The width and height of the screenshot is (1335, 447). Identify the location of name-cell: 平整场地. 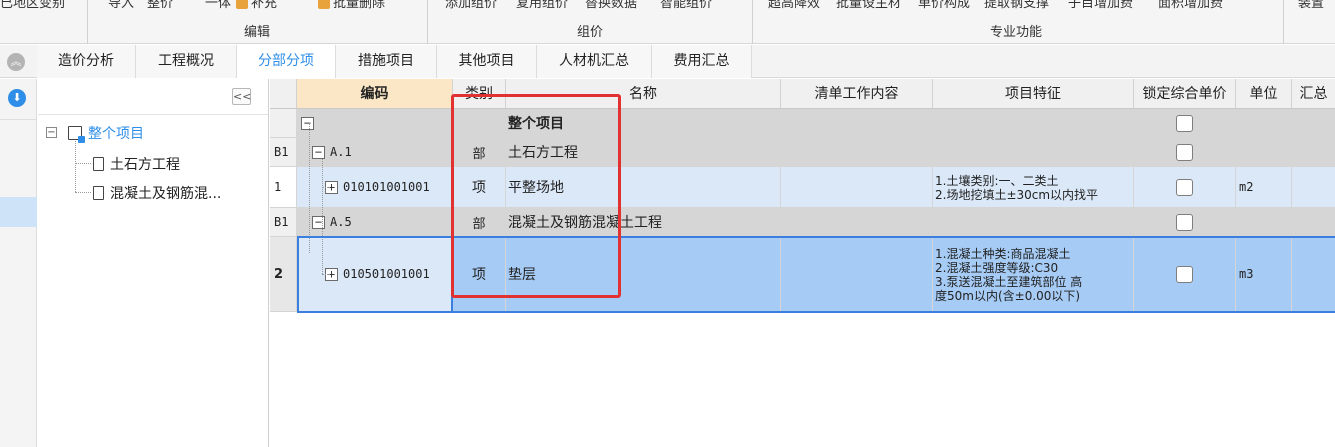
(643, 187).